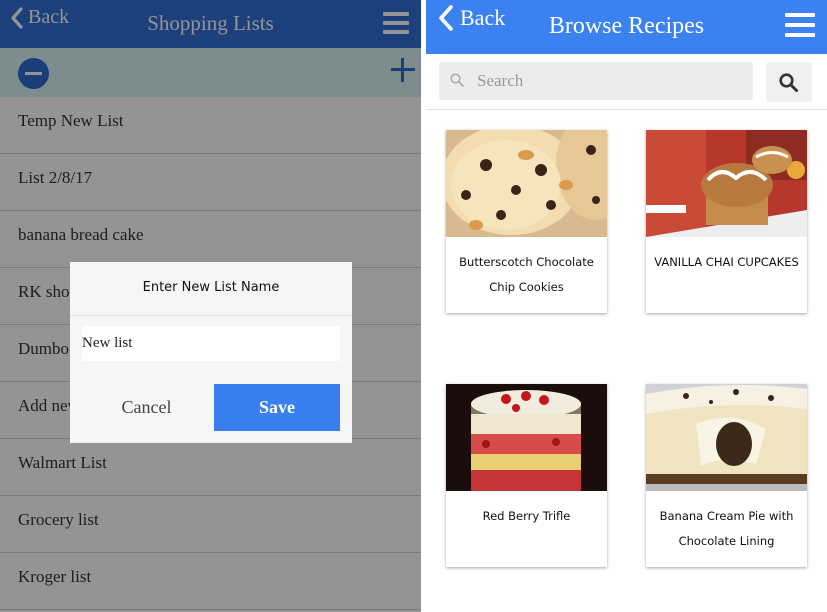 The height and width of the screenshot is (612, 827). I want to click on search-bar, so click(626, 82).